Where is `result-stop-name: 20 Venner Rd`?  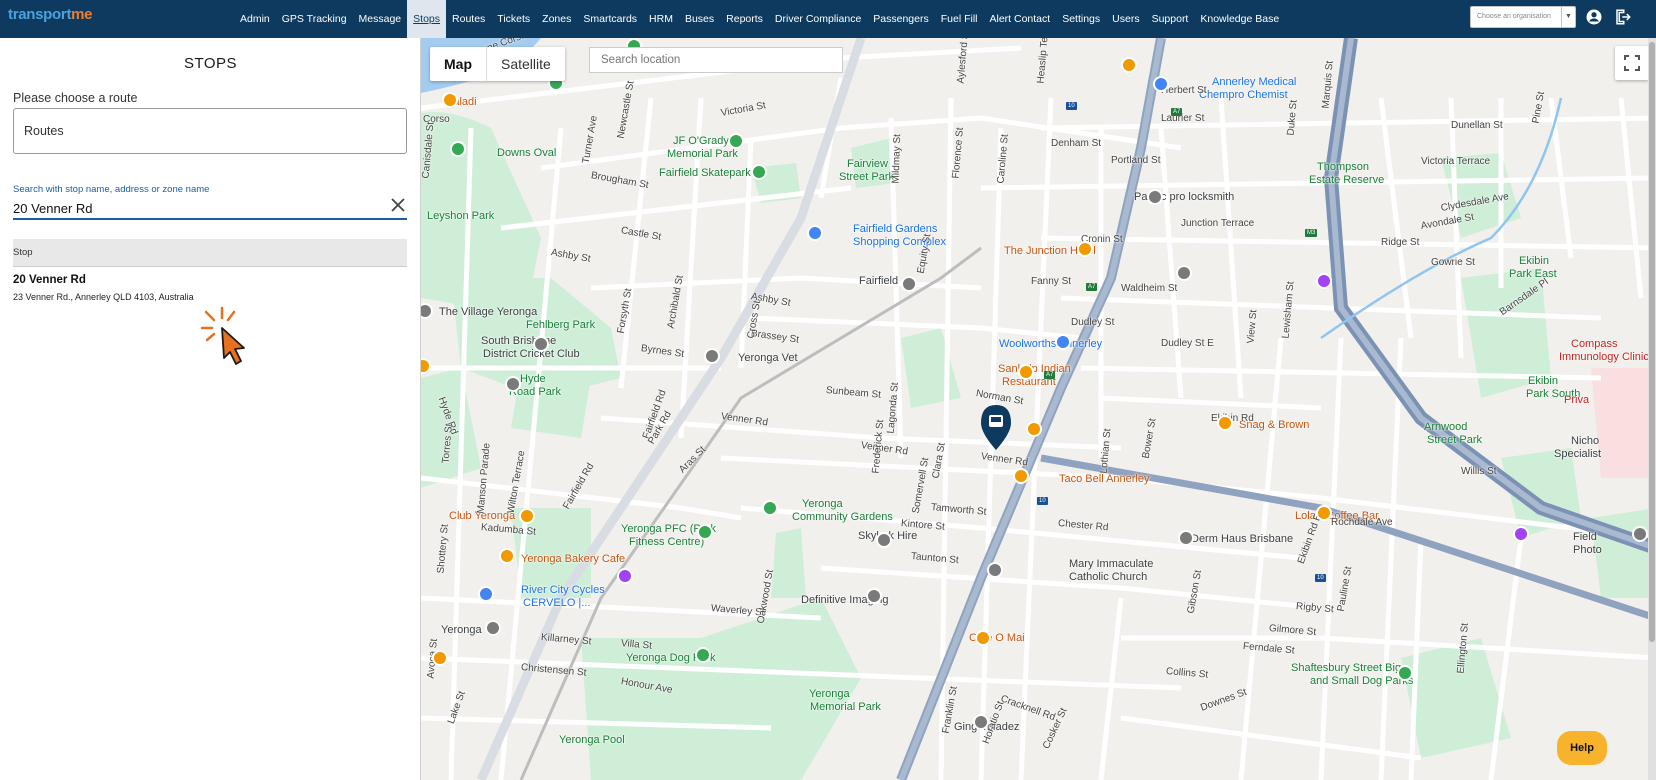 result-stop-name: 20 Venner Rd is located at coordinates (49, 280).